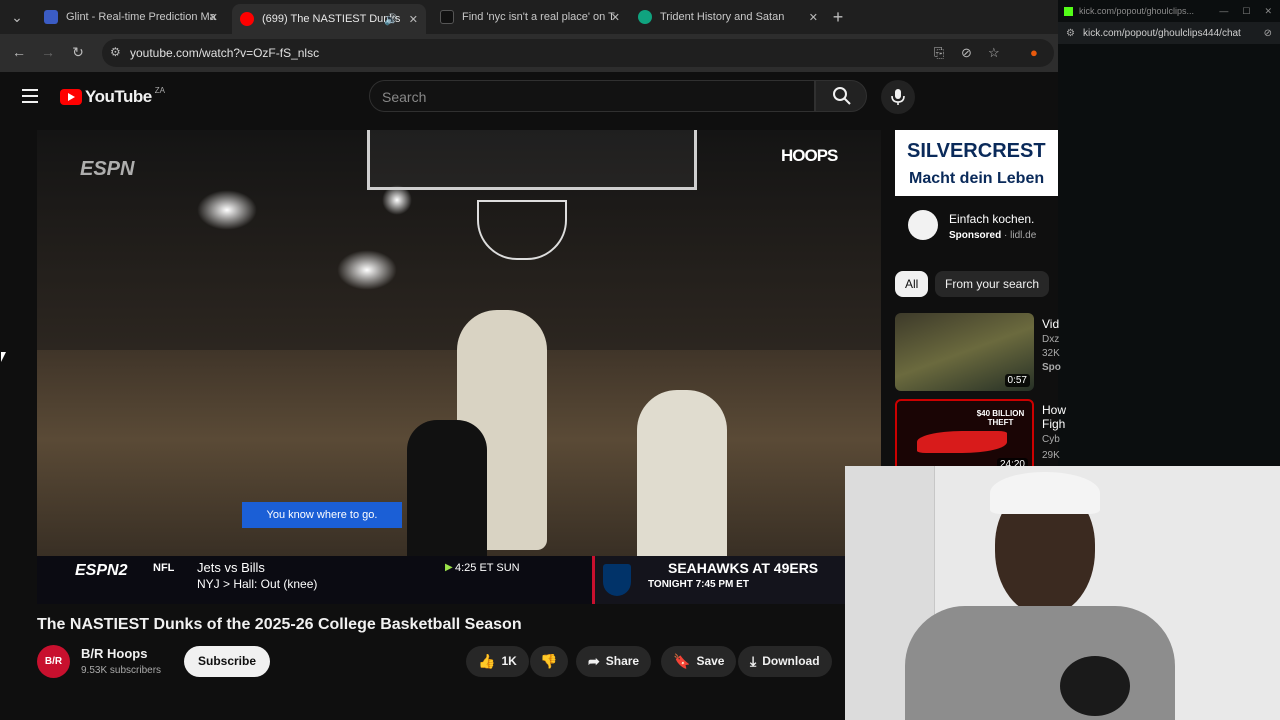 This screenshot has height=720, width=1280. Describe the element at coordinates (53, 661) in the screenshot. I see `channel-avatar: B/R` at that location.